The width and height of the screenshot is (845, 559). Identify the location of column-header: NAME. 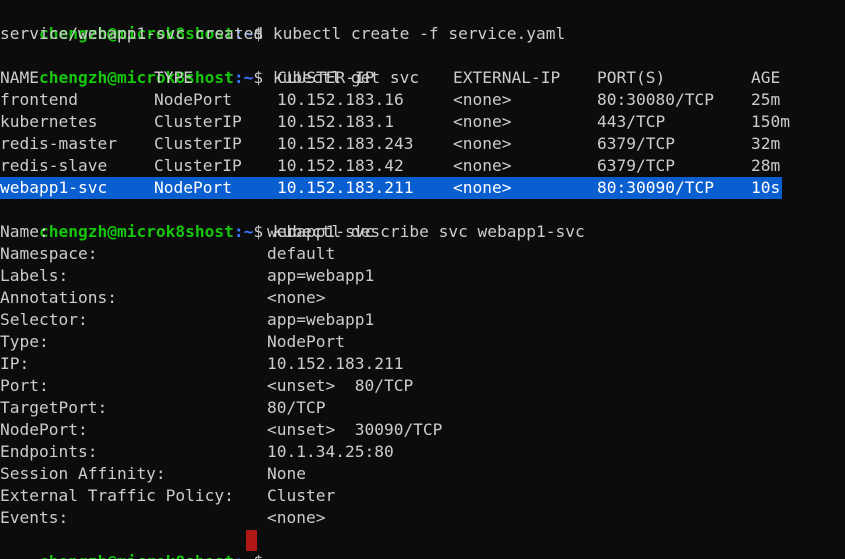
(19, 77).